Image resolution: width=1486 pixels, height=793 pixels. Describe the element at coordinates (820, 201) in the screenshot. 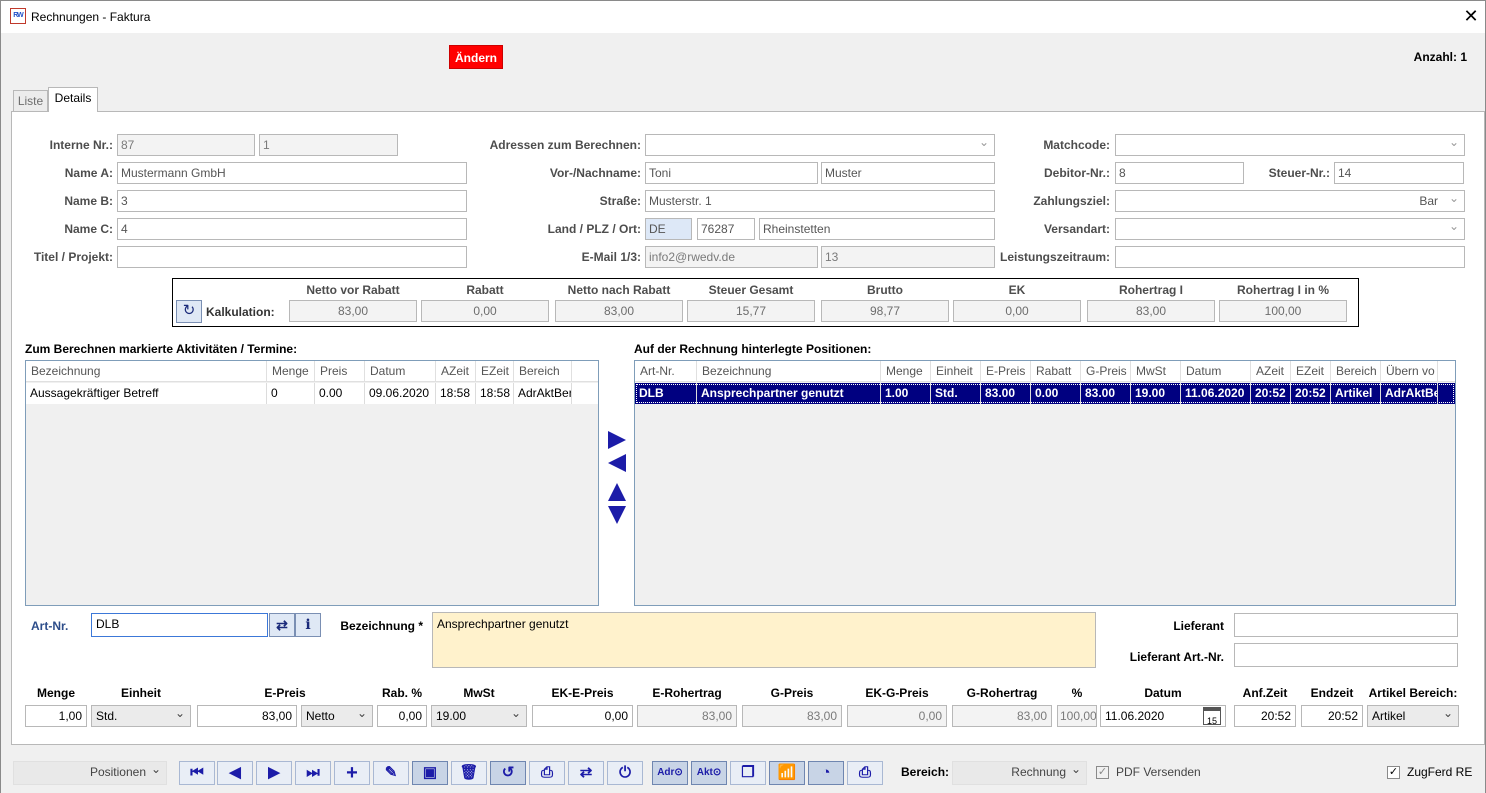

I see `strasse-field: Musterstr. 1` at that location.